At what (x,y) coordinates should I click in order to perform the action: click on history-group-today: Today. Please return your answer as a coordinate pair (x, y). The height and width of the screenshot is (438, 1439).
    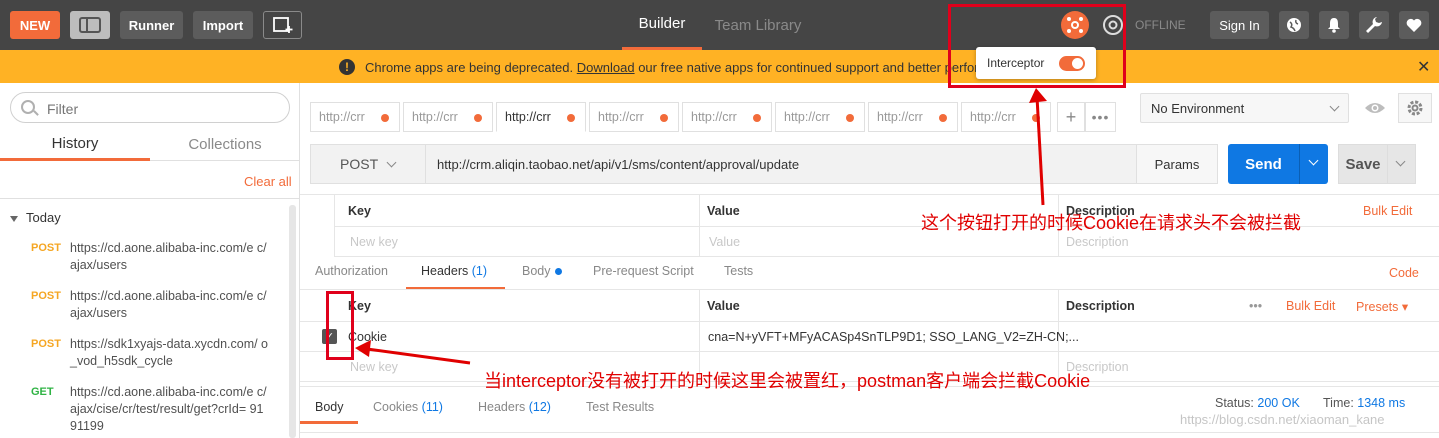
    Looking at the image, I should click on (35, 217).